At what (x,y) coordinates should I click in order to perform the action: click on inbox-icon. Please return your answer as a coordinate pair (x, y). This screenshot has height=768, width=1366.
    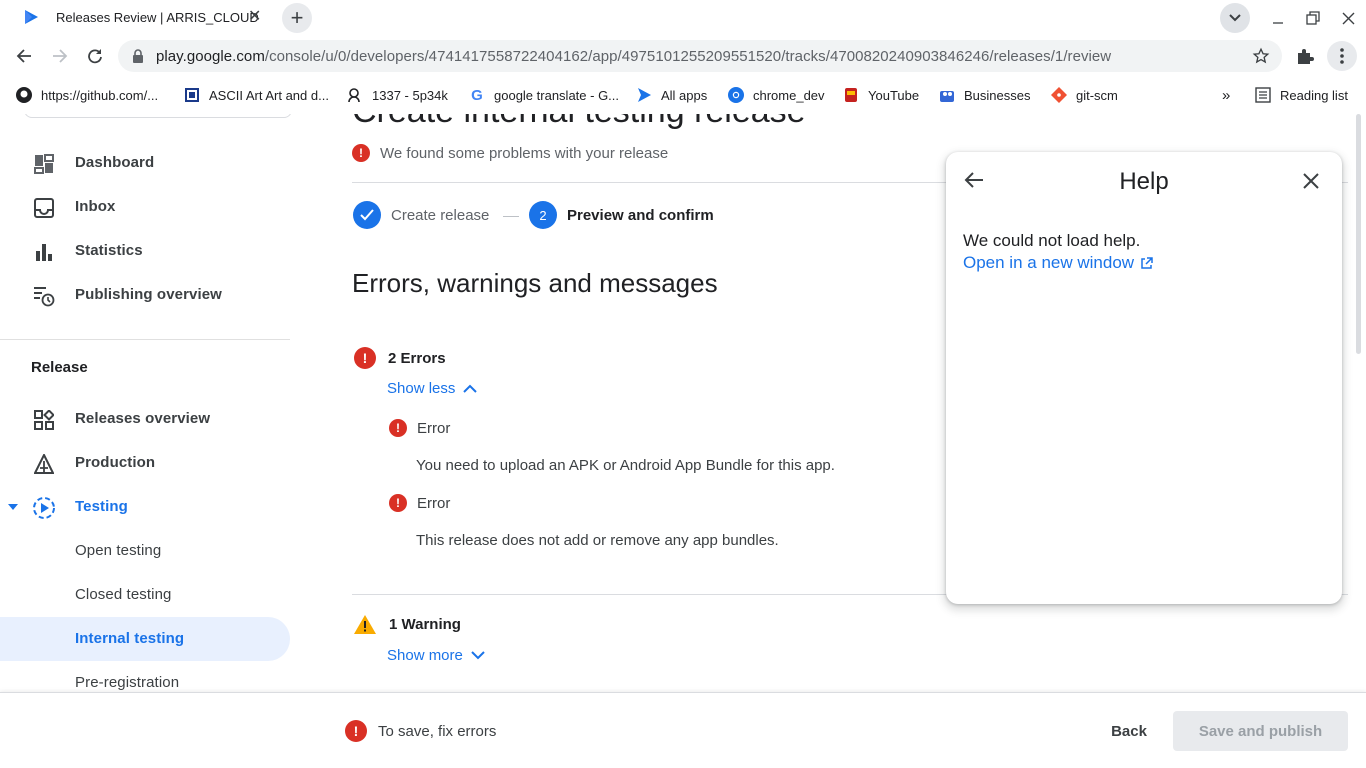
    Looking at the image, I should click on (44, 208).